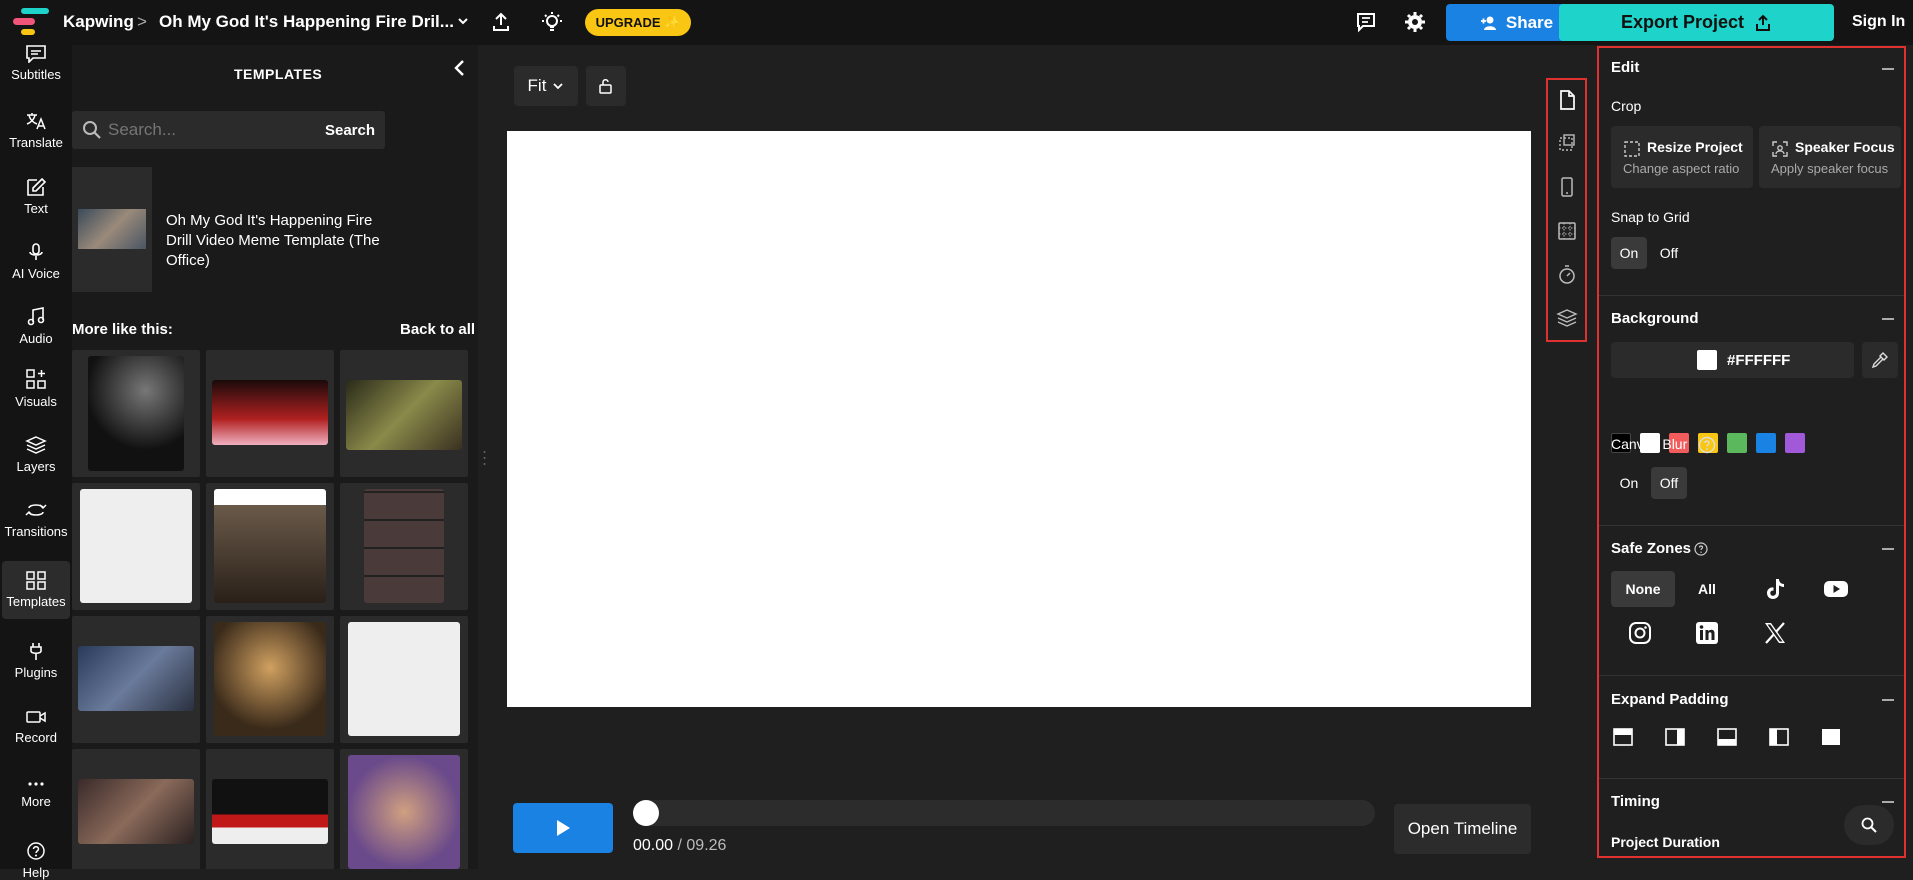  Describe the element at coordinates (36, 519) in the screenshot. I see `nav-transitions: Transitions` at that location.